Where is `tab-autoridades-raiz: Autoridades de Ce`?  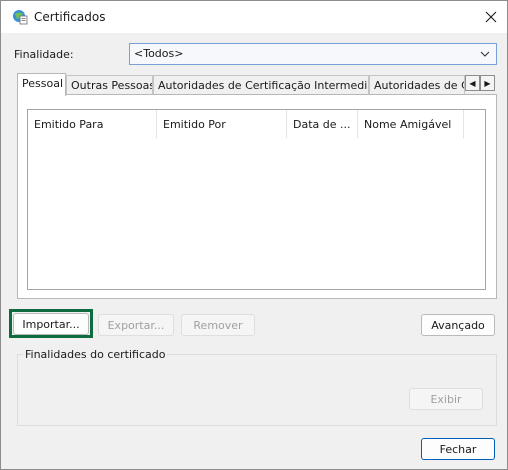
tab-autoridades-raiz: Autoridades de Ce is located at coordinates (417, 85).